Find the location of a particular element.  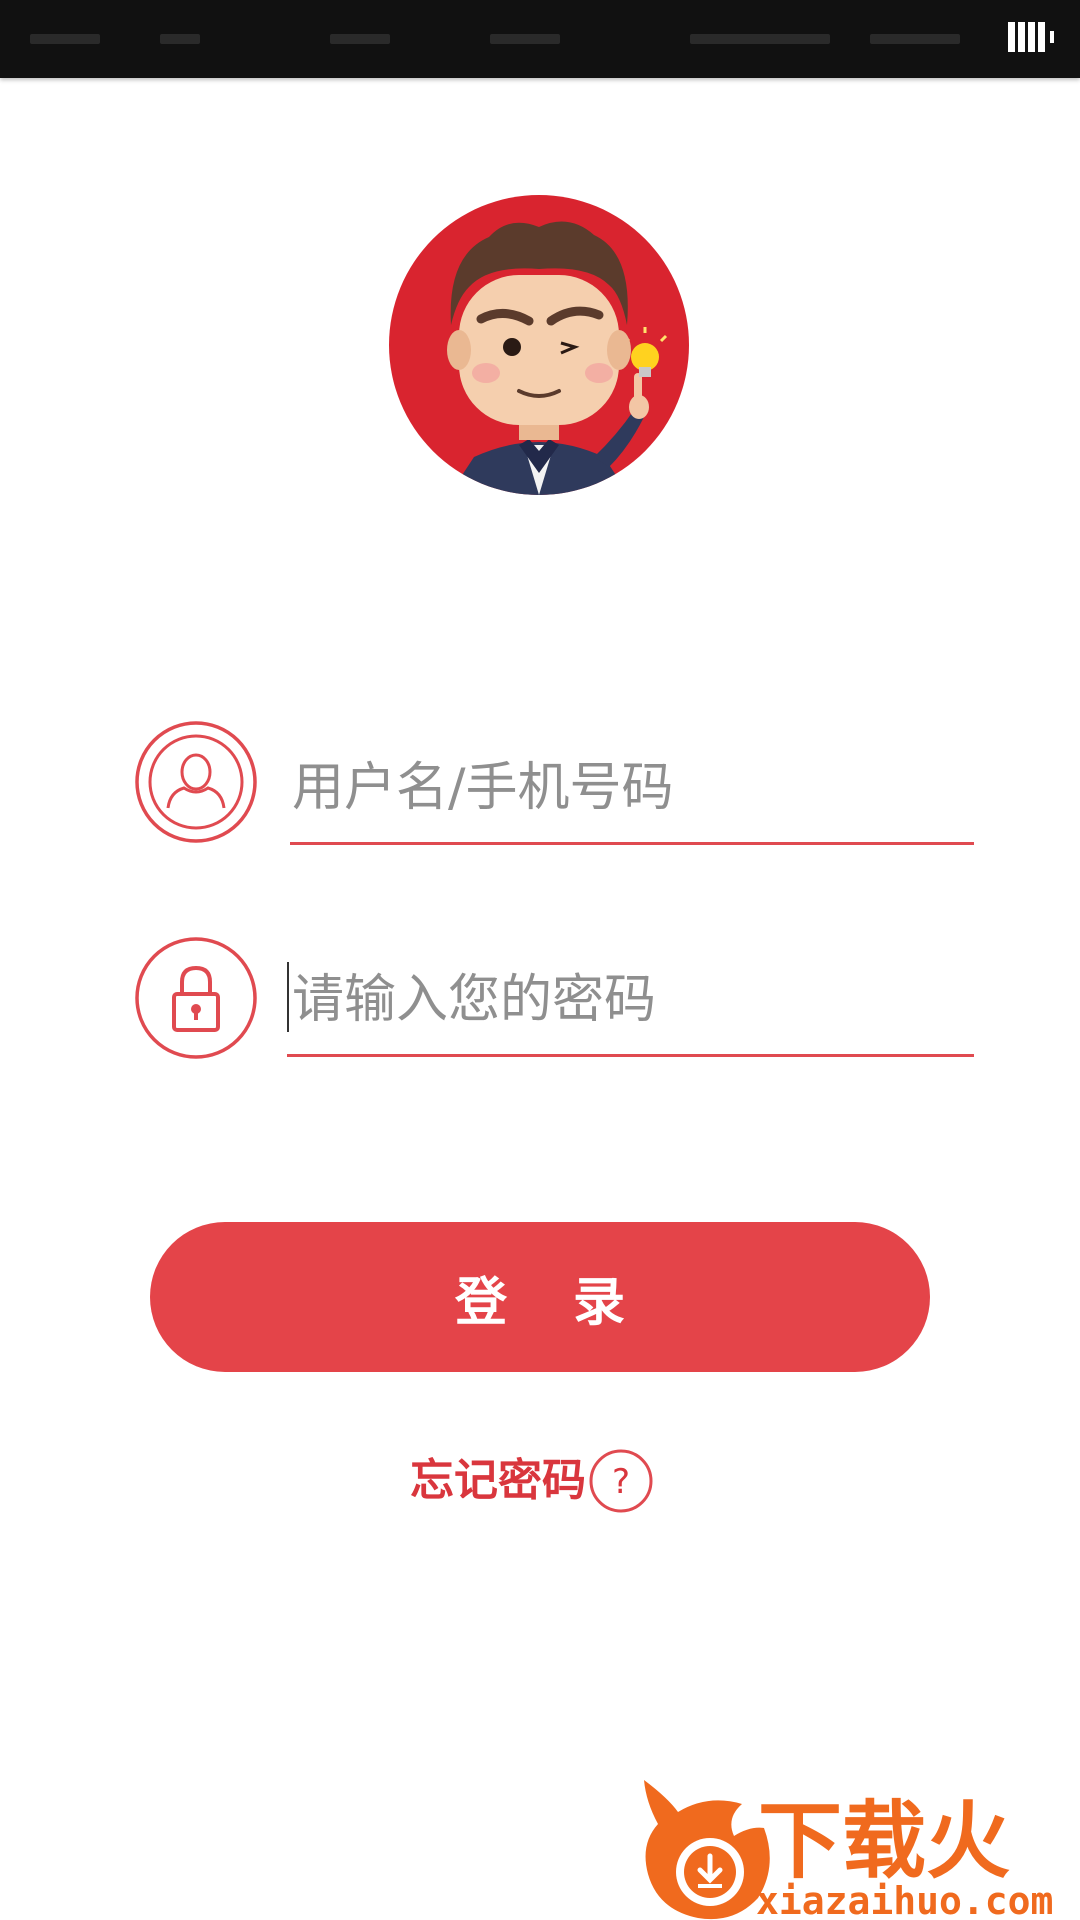

status-bar is located at coordinates (540, 39).